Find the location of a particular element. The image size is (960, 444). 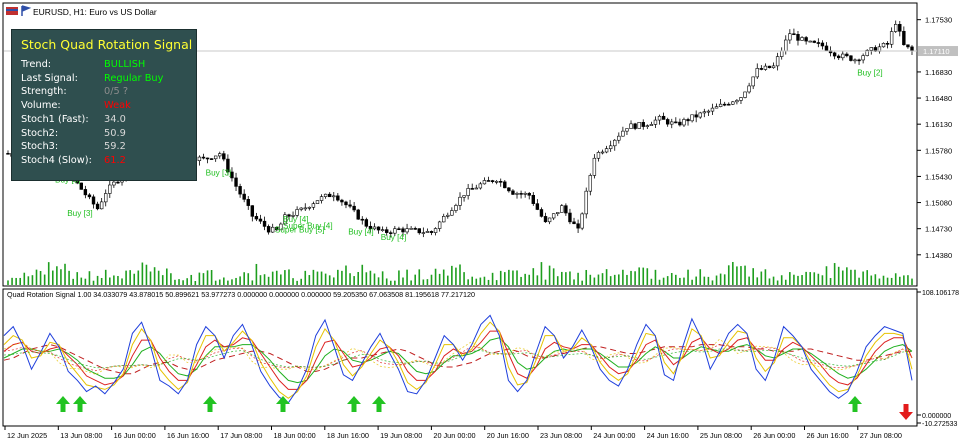

time-tick-label: 13 Jun 08:00 is located at coordinates (81, 435).